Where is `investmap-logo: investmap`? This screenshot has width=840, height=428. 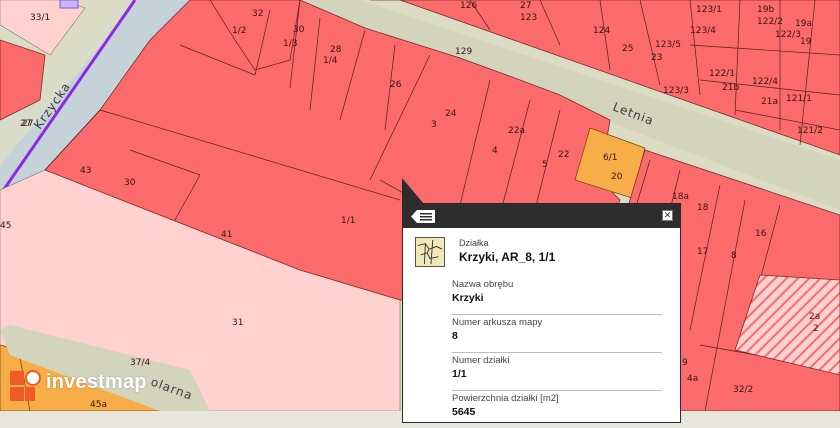
investmap-logo: investmap is located at coordinates (88, 386).